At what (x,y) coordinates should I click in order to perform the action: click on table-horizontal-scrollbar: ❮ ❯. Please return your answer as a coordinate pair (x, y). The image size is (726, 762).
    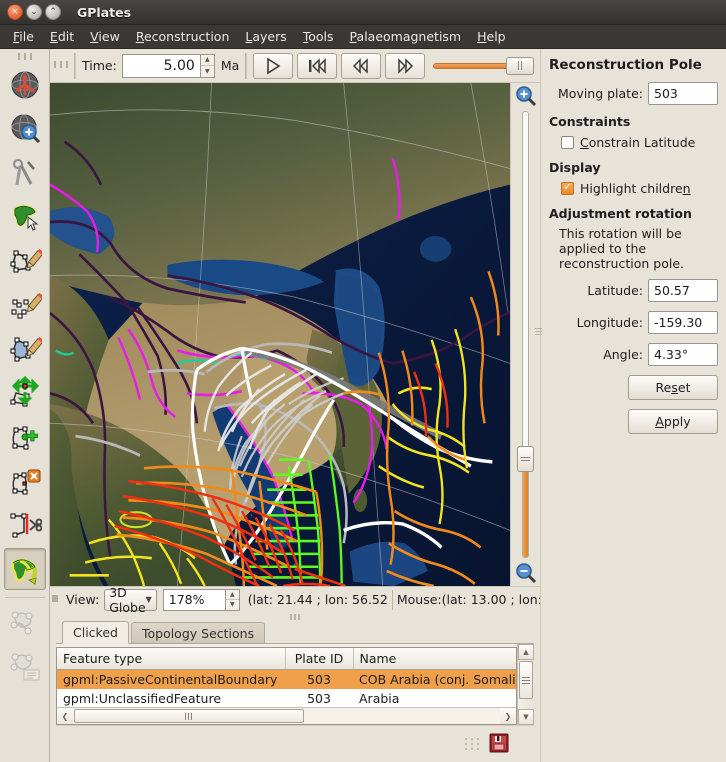
    Looking at the image, I should click on (286, 715).